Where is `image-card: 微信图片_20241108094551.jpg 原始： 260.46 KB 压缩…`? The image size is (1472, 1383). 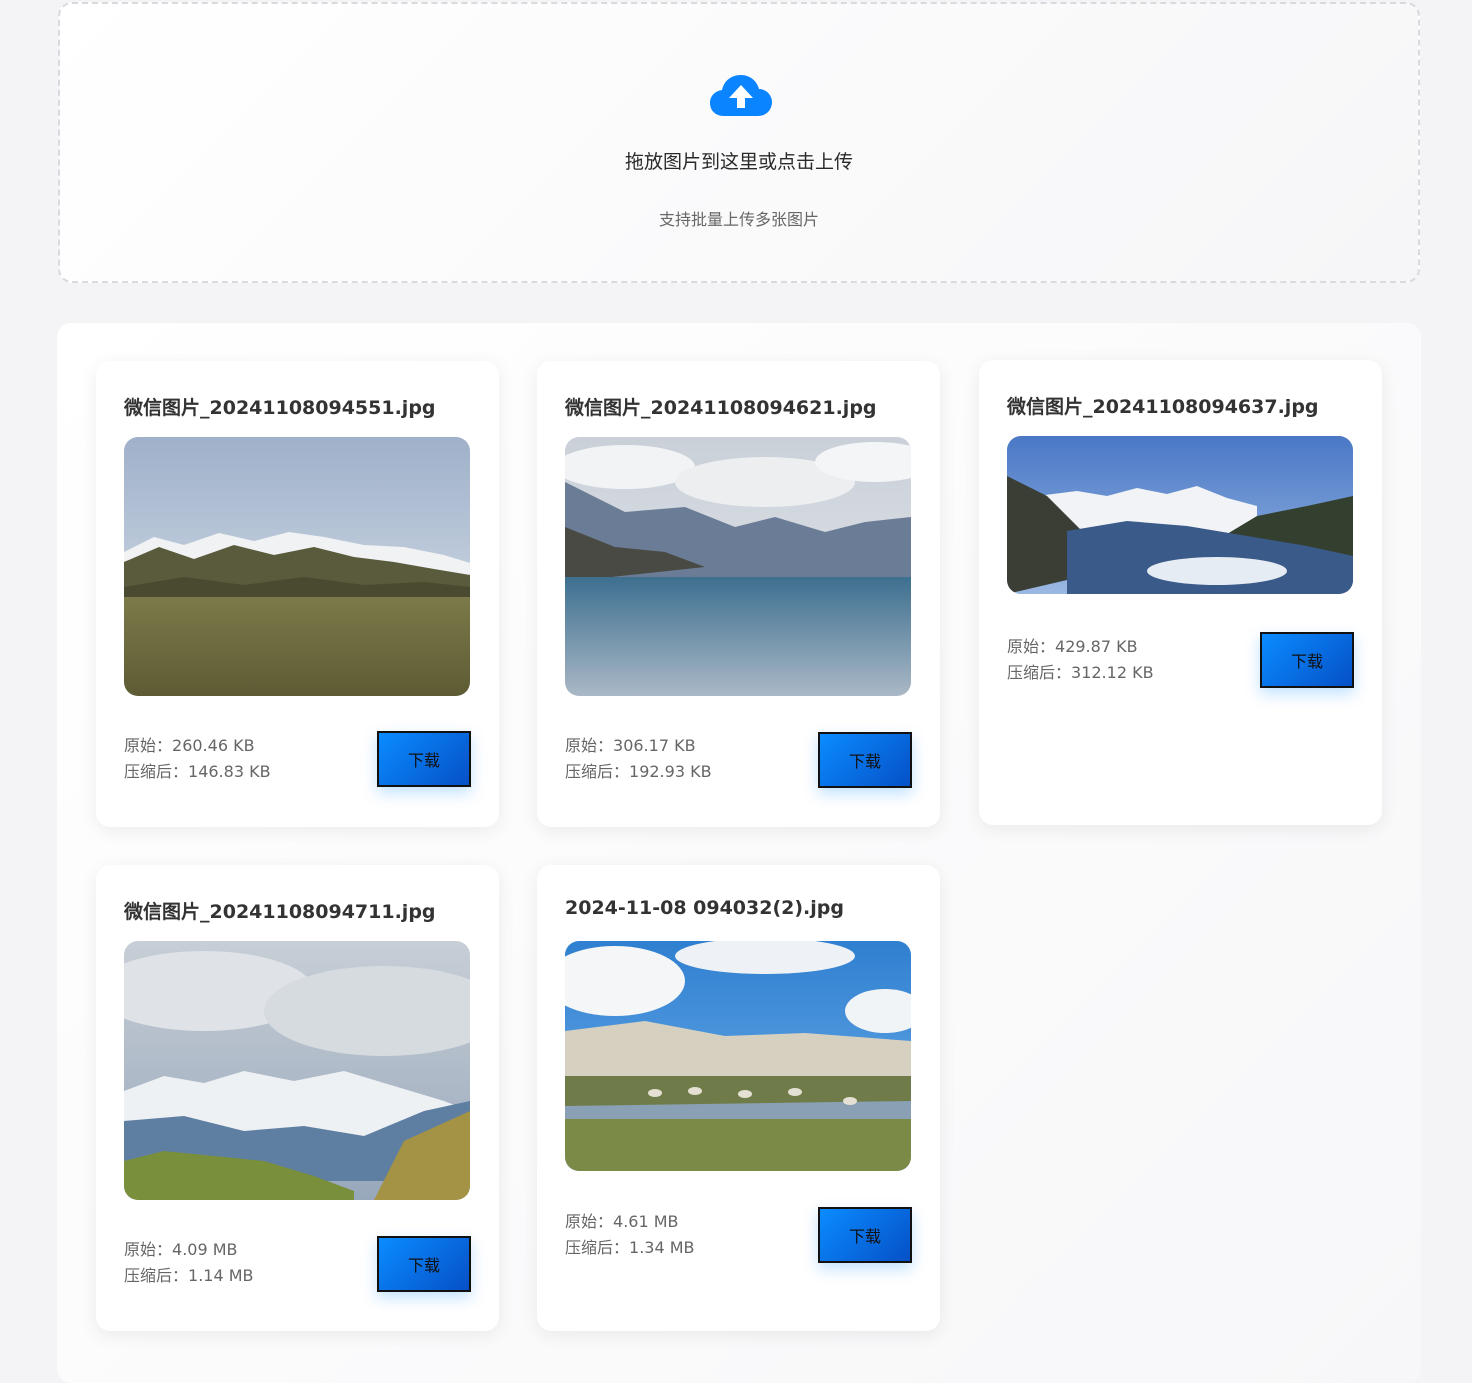 image-card: 微信图片_20241108094551.jpg 原始： 260.46 KB 压缩… is located at coordinates (297, 594).